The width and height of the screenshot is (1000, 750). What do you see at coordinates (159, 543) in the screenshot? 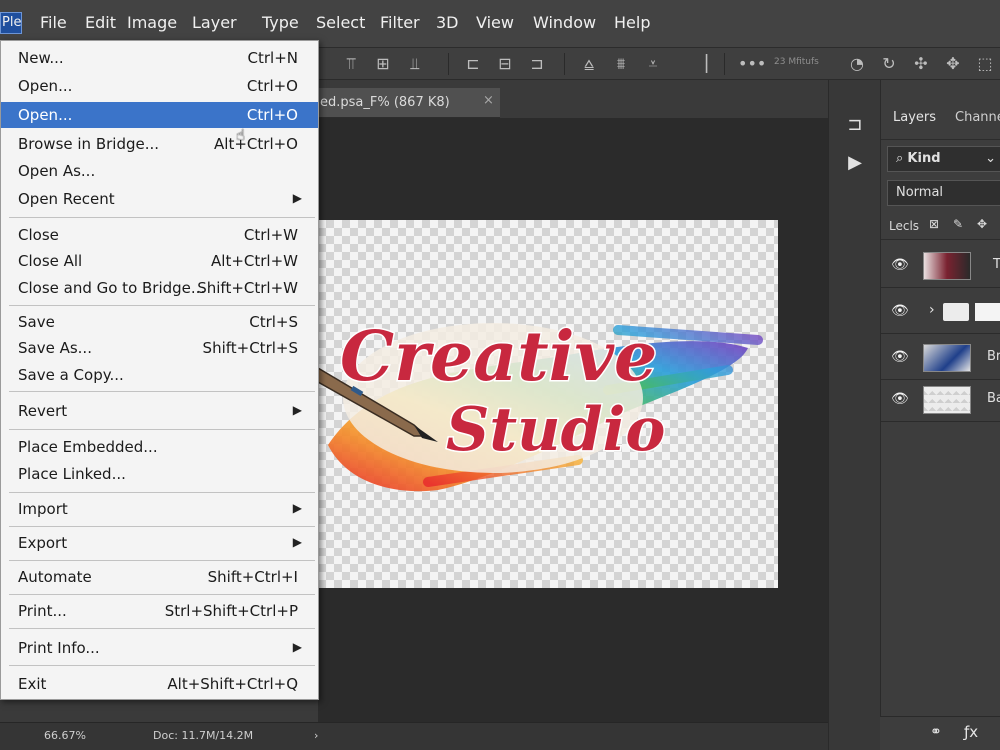
I see `menu-item-export: Export ▶` at bounding box center [159, 543].